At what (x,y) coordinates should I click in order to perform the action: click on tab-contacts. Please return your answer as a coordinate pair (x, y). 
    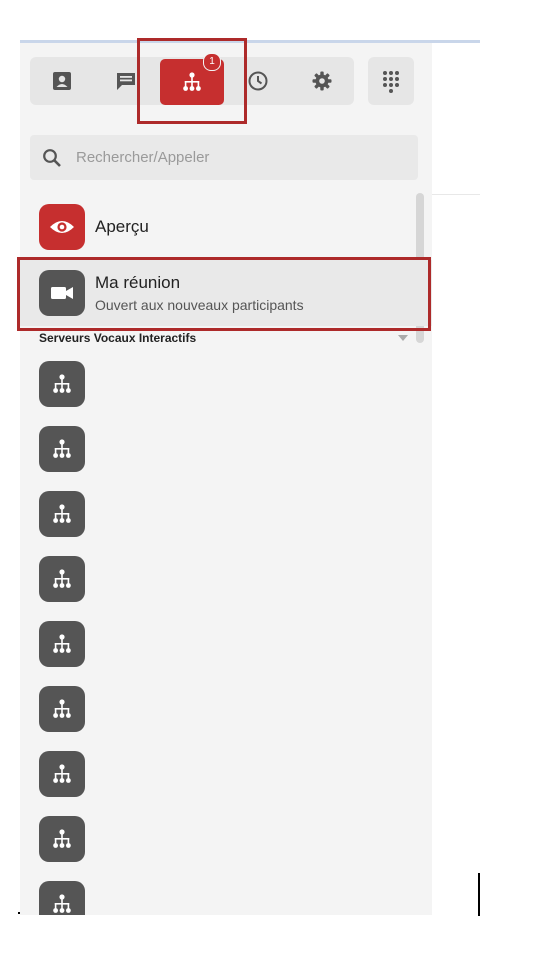
    Looking at the image, I should click on (62, 81).